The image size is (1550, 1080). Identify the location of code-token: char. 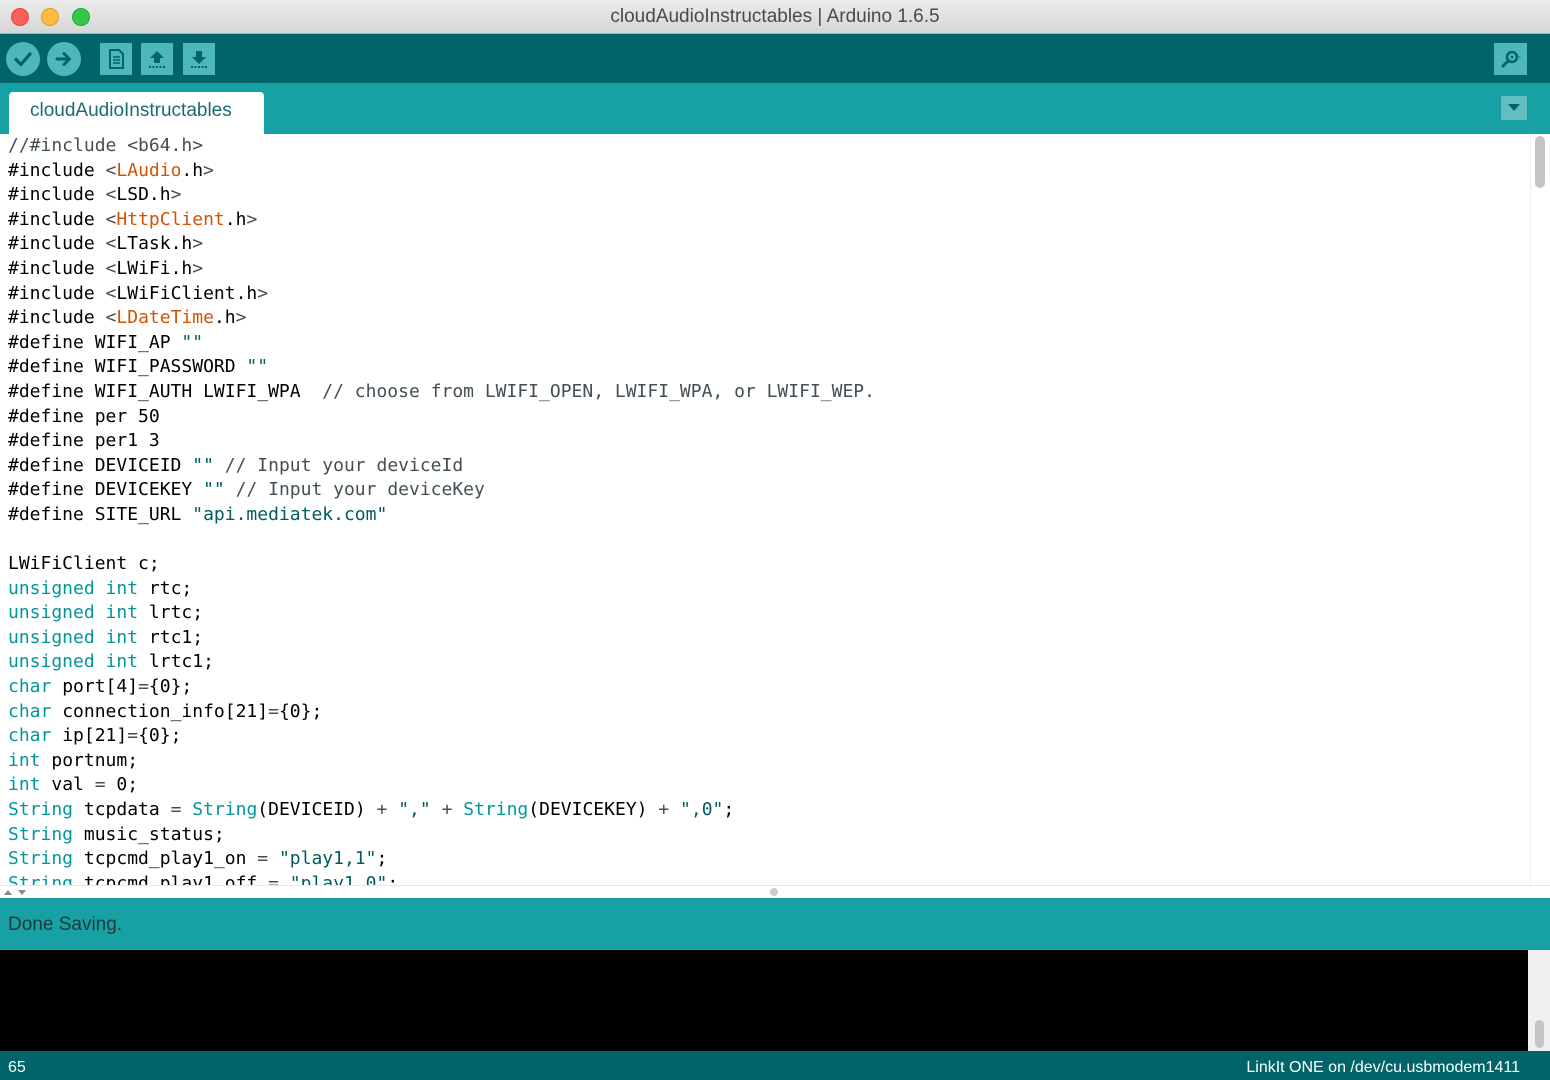
(30, 711).